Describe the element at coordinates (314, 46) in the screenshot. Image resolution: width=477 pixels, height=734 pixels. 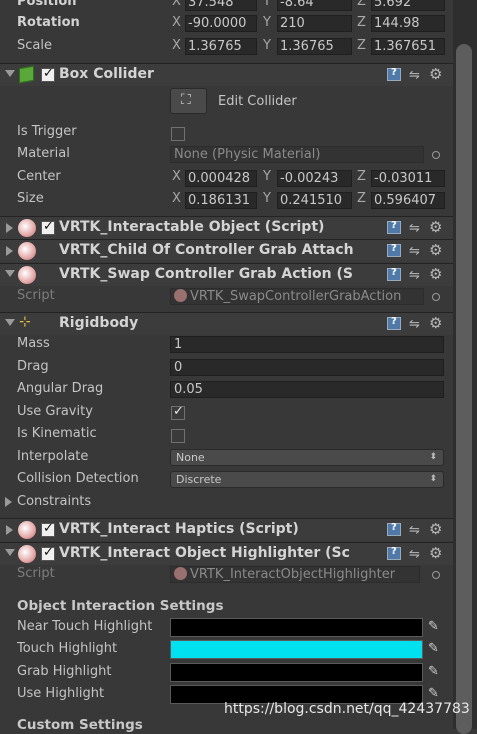
I see `scale-y-field: 1.36765` at that location.